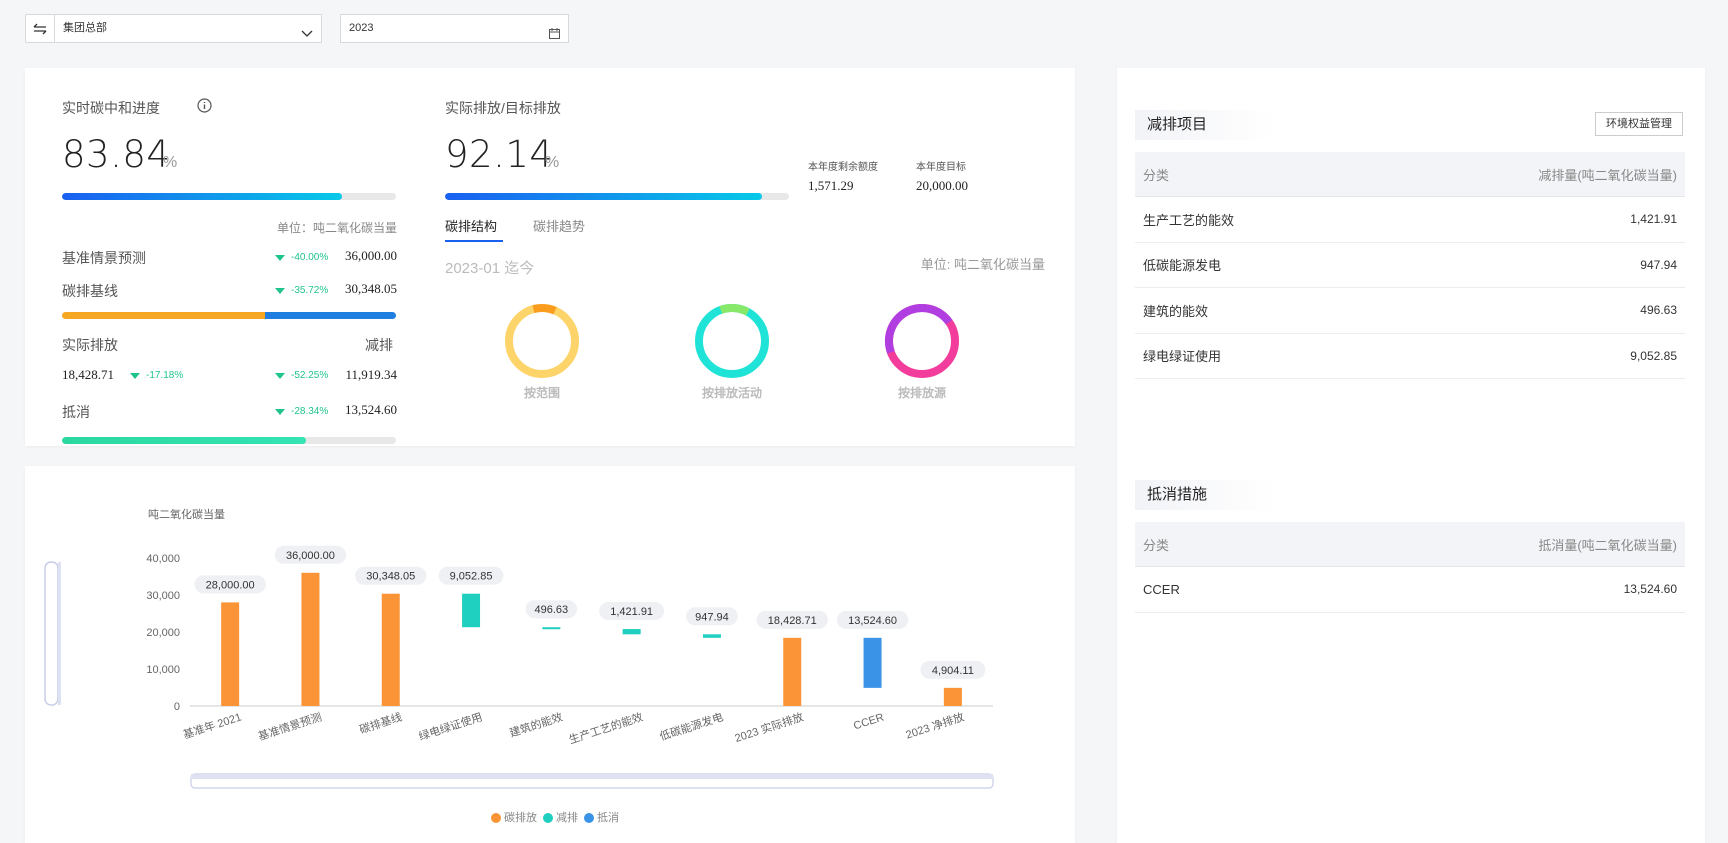 This screenshot has width=1728, height=843. What do you see at coordinates (454, 28) in the screenshot?
I see `year-picker: 2023` at bounding box center [454, 28].